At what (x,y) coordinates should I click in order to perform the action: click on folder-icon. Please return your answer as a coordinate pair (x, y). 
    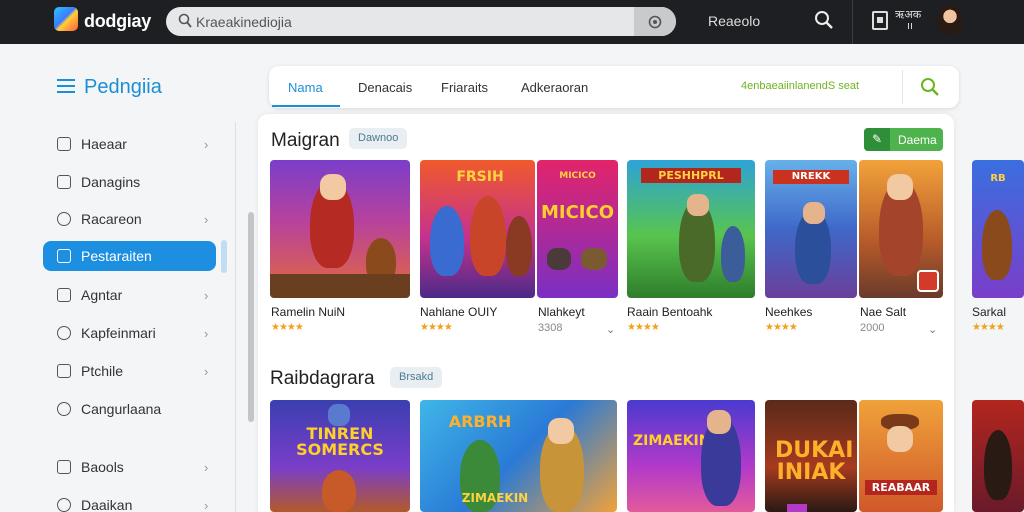
    Looking at the image, I should click on (64, 182).